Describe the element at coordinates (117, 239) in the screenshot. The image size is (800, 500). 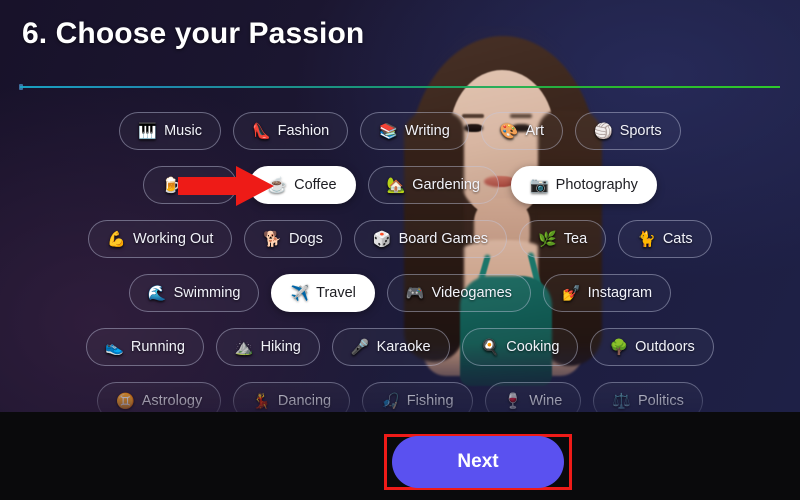
I see `flexed-biceps-icon: 💪` at that location.